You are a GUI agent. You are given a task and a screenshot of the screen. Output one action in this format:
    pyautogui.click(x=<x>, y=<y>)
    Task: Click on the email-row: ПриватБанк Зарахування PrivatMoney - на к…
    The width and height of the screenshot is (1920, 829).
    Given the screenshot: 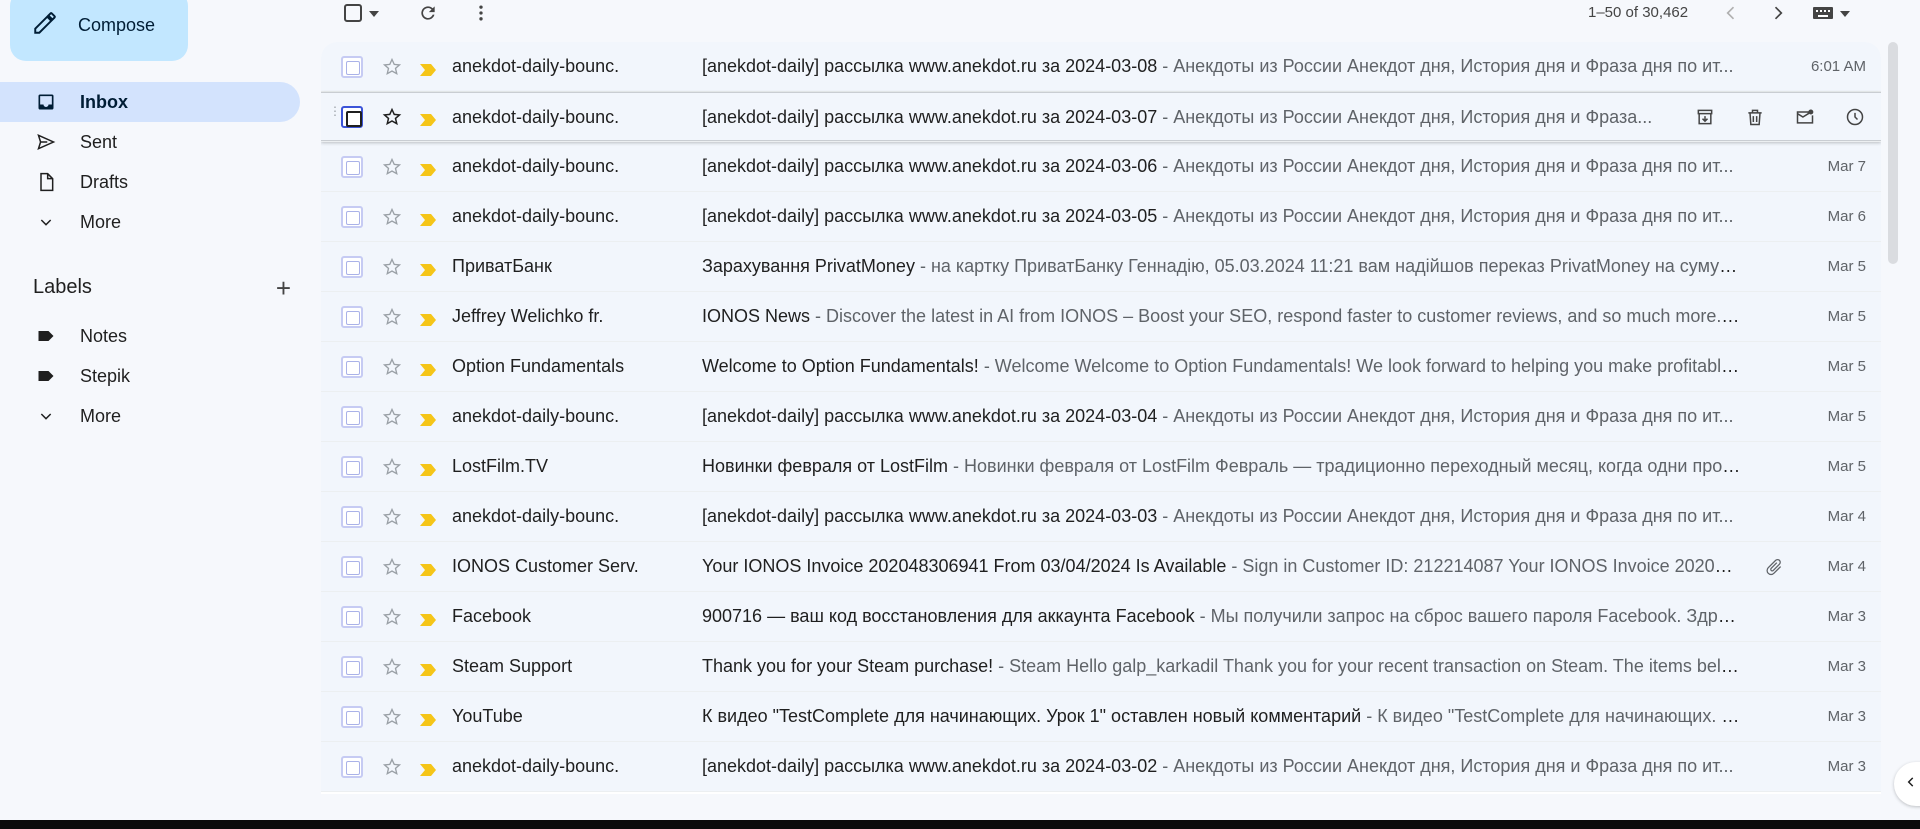 What is the action you would take?
    pyautogui.click(x=1101, y=267)
    